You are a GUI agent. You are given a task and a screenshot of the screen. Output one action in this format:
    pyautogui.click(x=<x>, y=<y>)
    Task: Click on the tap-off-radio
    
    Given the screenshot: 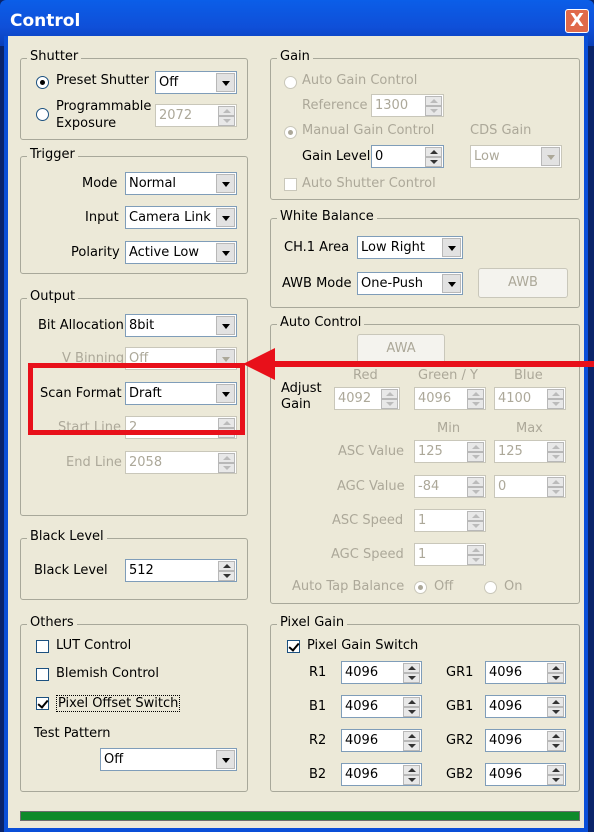 What is the action you would take?
    pyautogui.click(x=420, y=587)
    